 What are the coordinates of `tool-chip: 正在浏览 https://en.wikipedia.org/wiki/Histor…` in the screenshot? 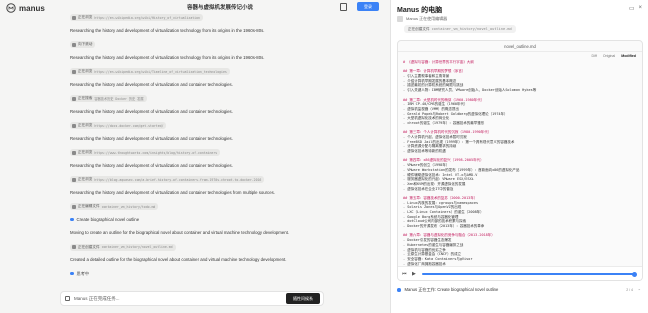 It's located at (136, 17).